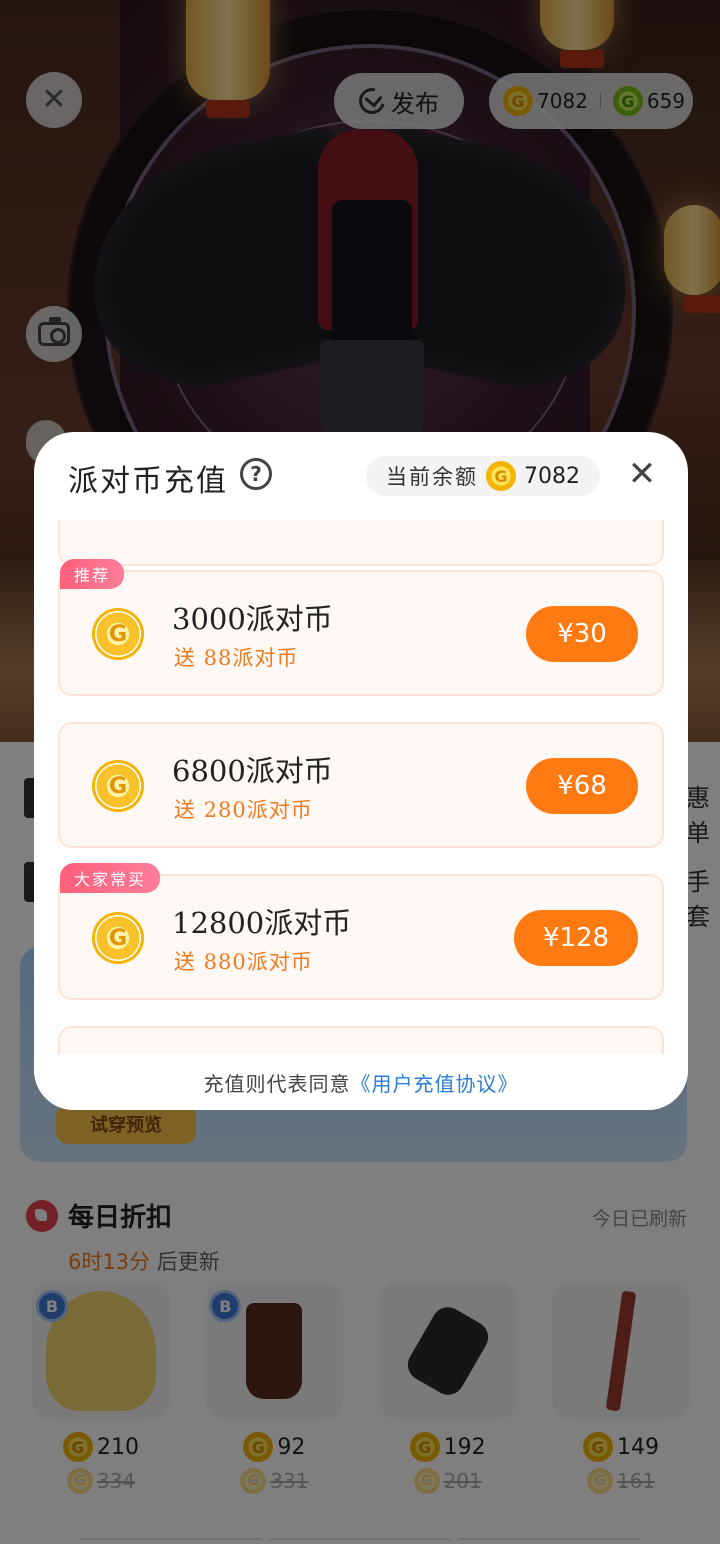 The image size is (720, 1544). I want to click on modal-footer: 充值则代表同意 《用户充值协议》, so click(361, 1082).